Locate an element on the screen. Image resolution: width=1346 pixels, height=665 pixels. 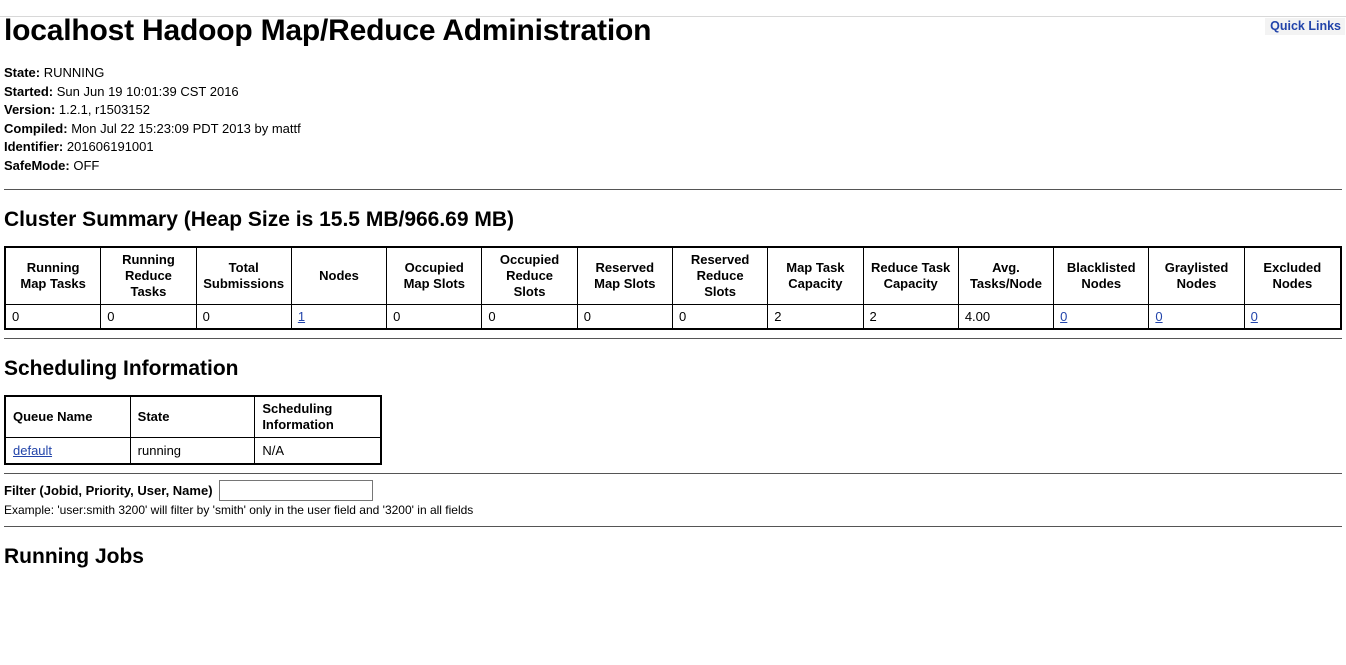
cluster-value-cell: 4.00 is located at coordinates (1007, 316).